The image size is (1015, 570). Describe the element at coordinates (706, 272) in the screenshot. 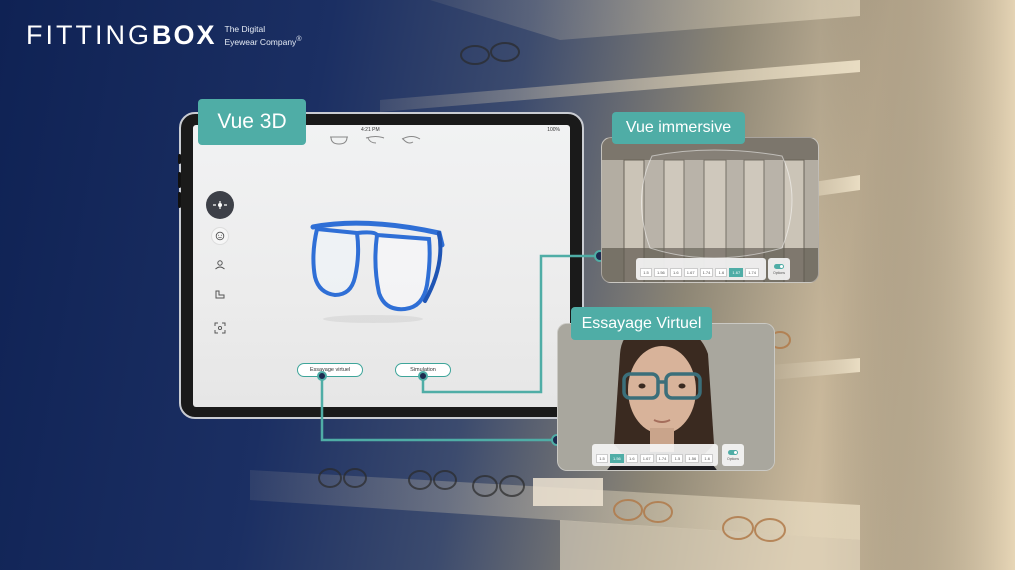

I see `imm-btn-4: 1.74` at that location.